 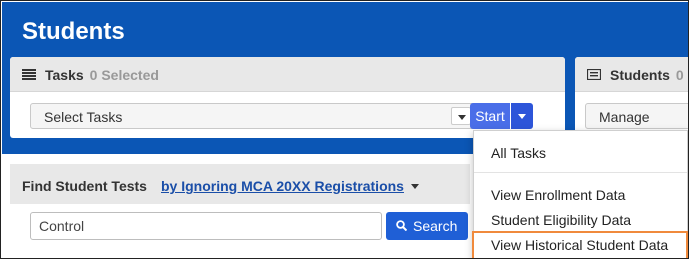 I want to click on students-panel-title: Students 0, so click(x=647, y=75).